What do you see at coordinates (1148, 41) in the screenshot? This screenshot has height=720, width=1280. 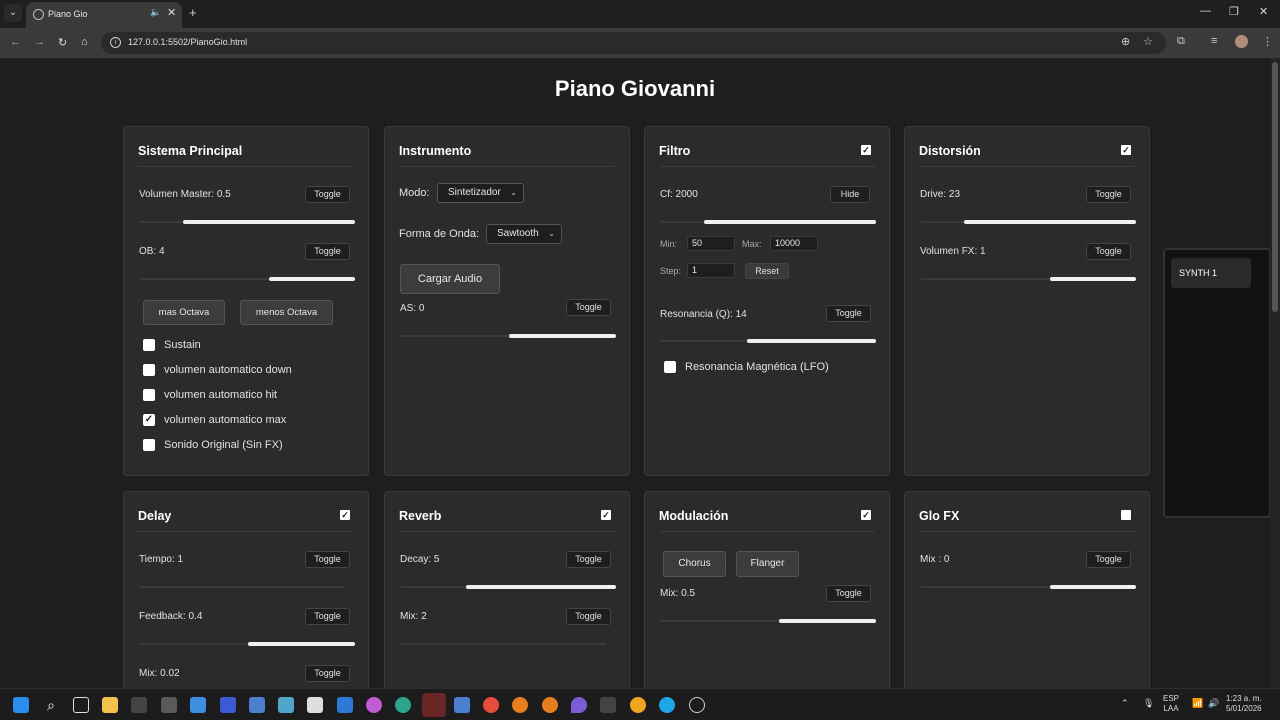 I see `bookmark-star-icon: ☆` at bounding box center [1148, 41].